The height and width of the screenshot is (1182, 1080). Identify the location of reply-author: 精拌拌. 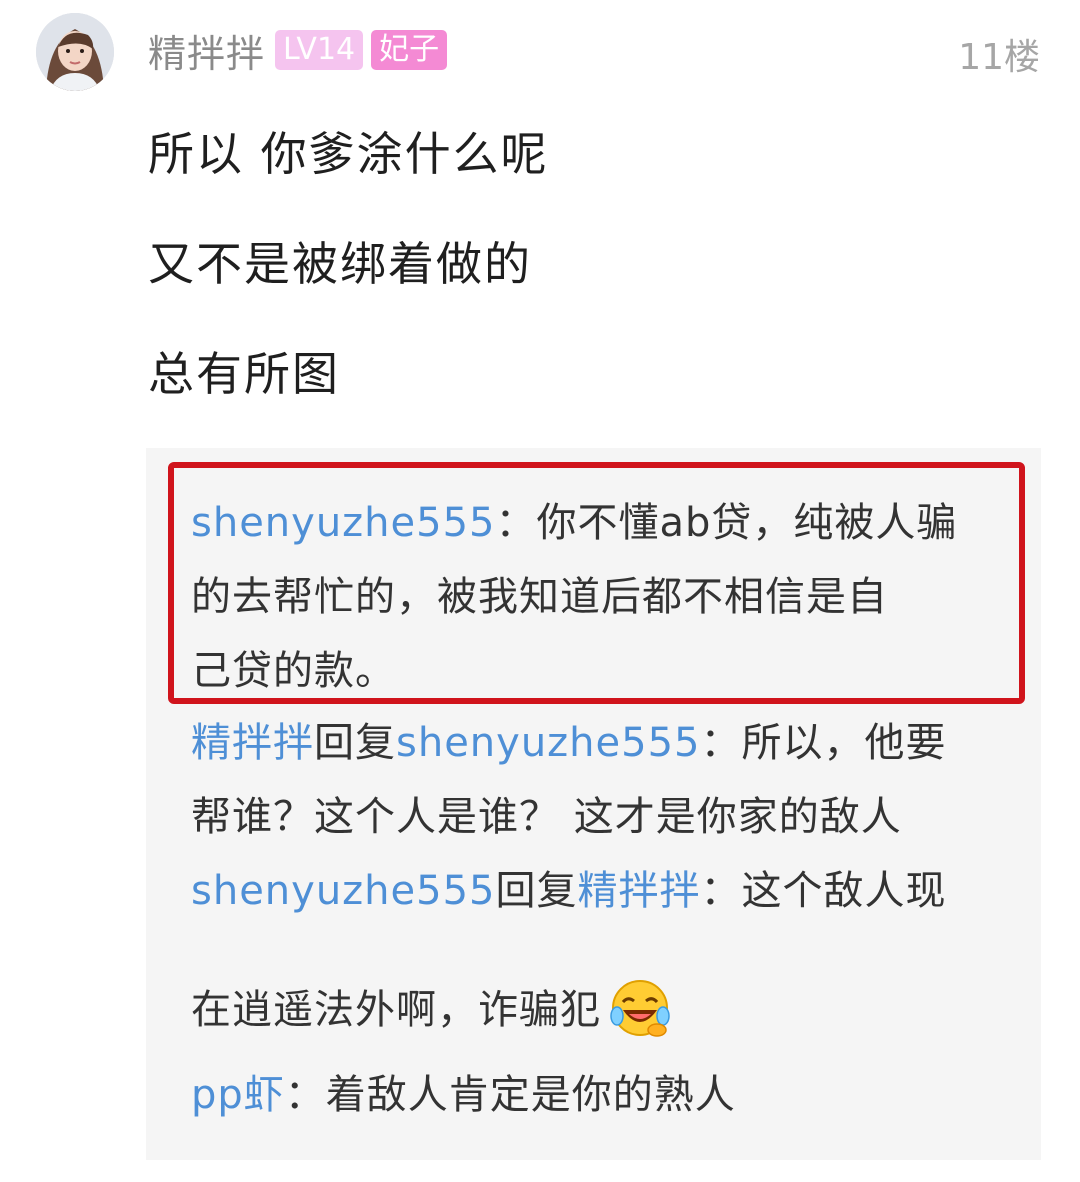
(252, 743).